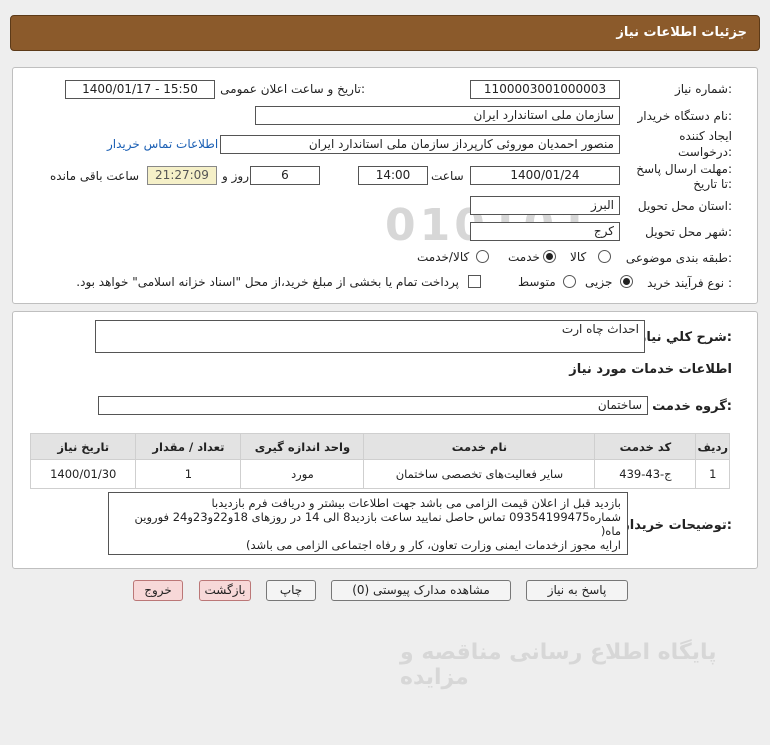 This screenshot has height=745, width=770. Describe the element at coordinates (302, 474) in the screenshot. I see `cell-unit: مورد` at that location.